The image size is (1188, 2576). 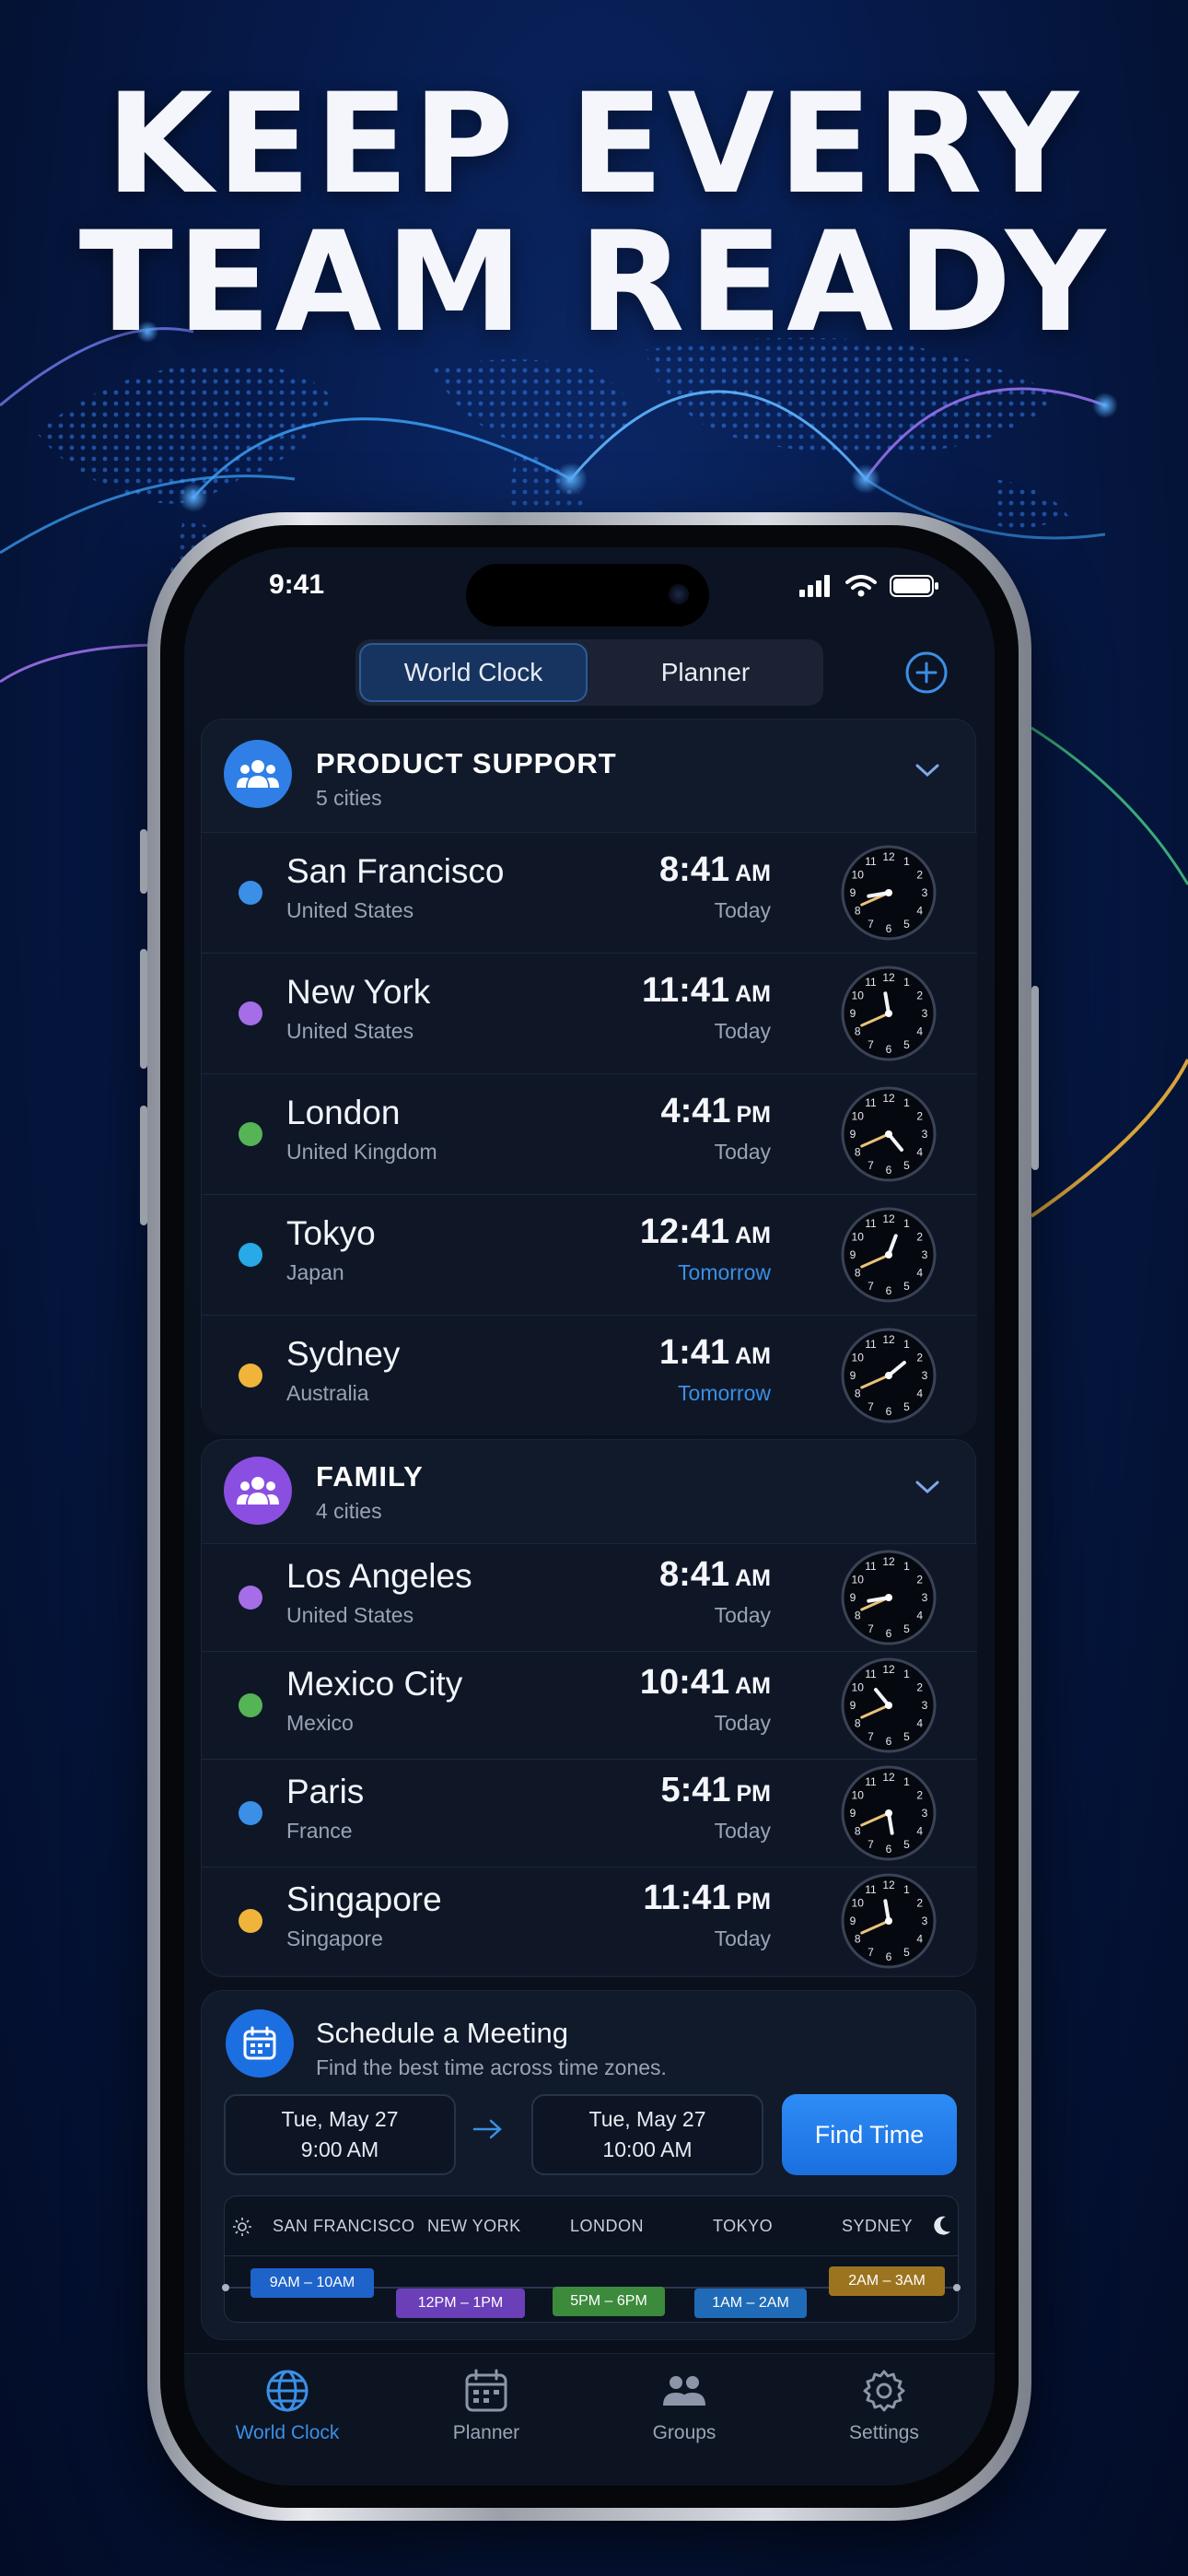 What do you see at coordinates (684, 1231) in the screenshot?
I see `time-value: 12:41` at bounding box center [684, 1231].